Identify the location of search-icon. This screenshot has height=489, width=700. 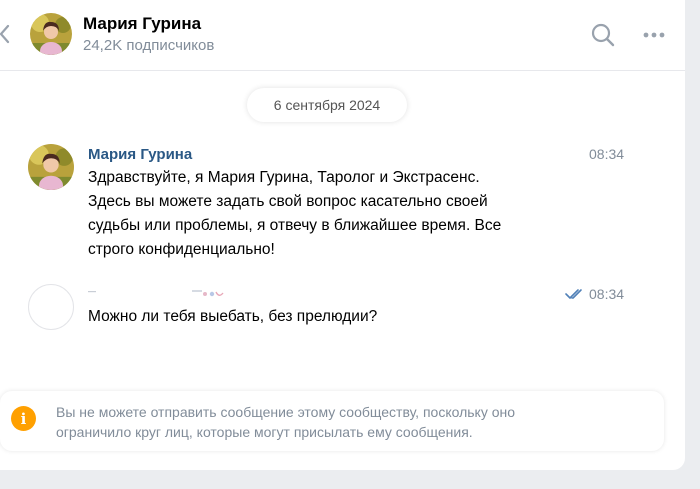
(603, 35).